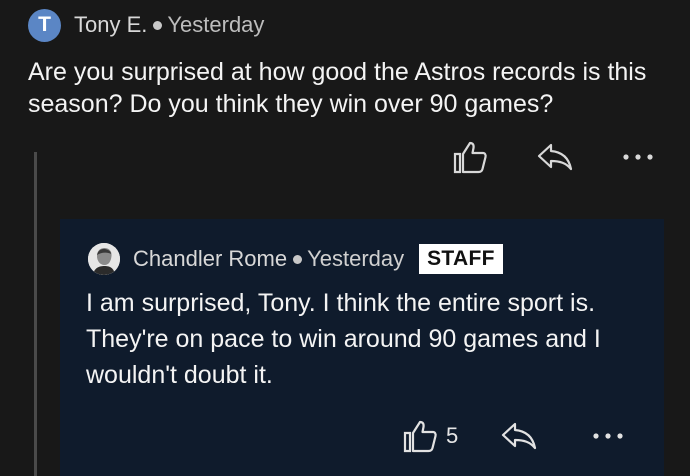 The height and width of the screenshot is (476, 690). What do you see at coordinates (452, 435) in the screenshot?
I see `like-count: 5` at bounding box center [452, 435].